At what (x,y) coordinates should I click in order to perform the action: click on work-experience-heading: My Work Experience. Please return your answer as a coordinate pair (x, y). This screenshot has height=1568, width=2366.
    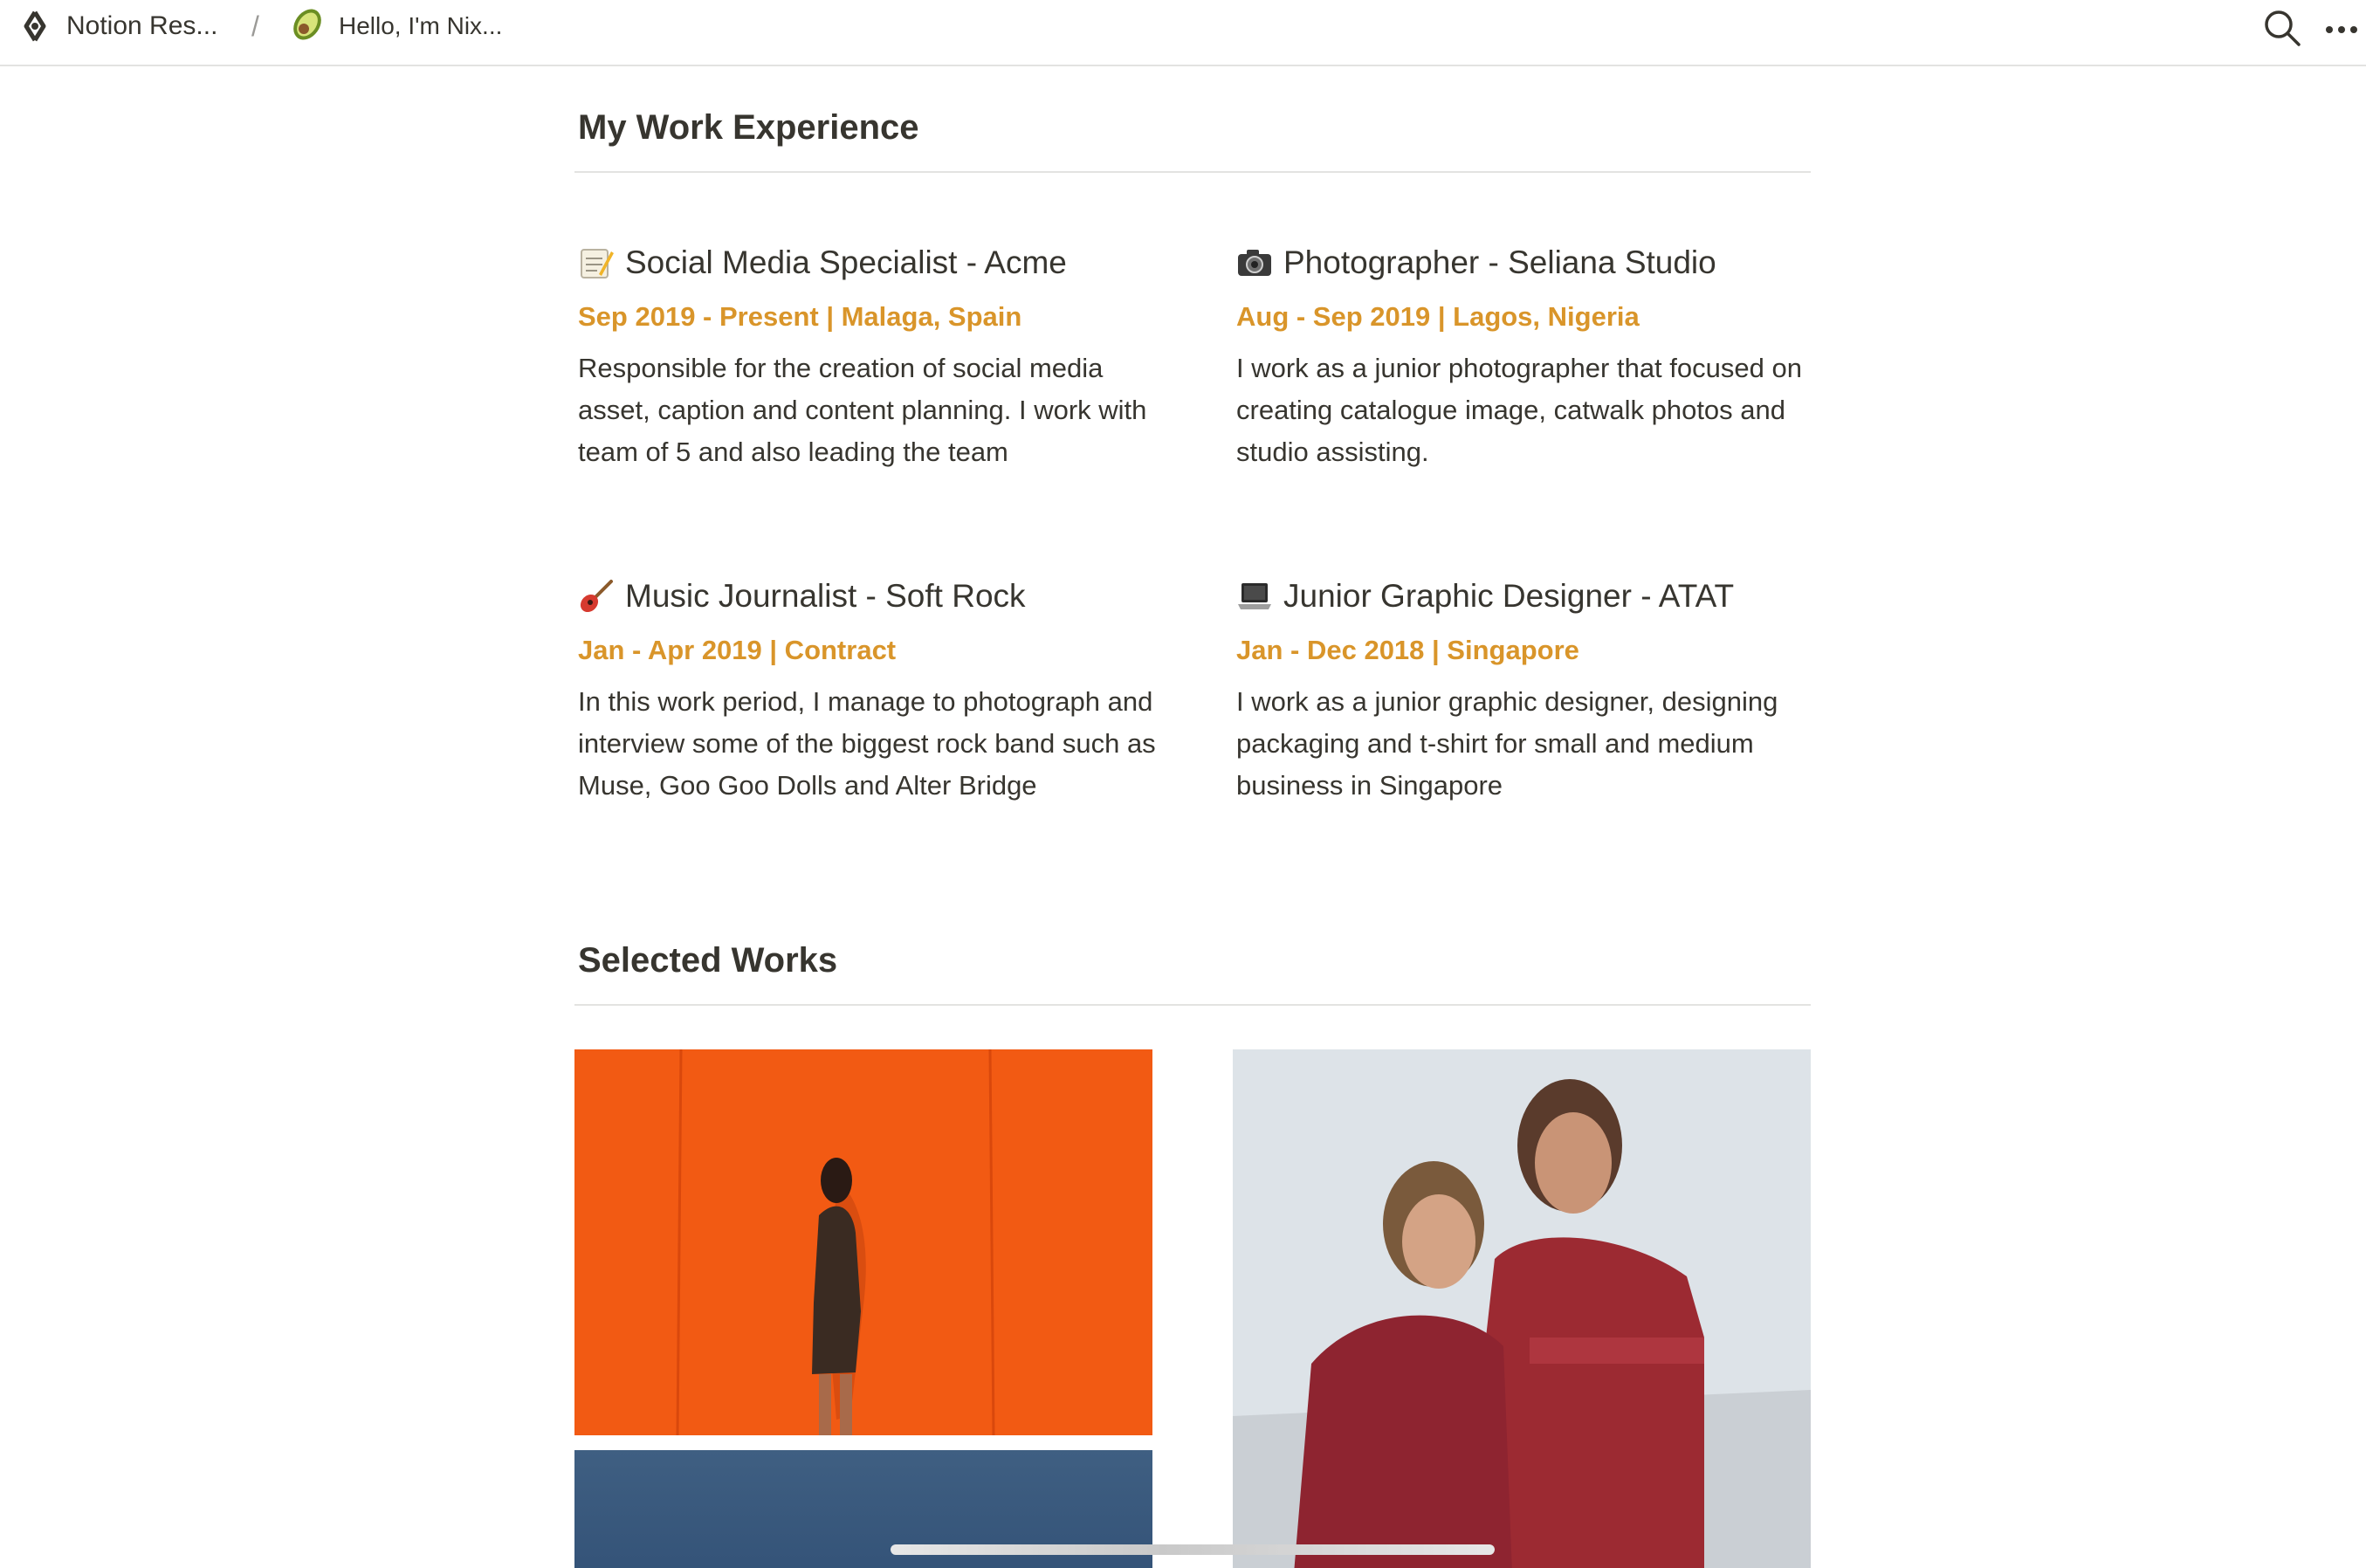
    Looking at the image, I should click on (749, 128).